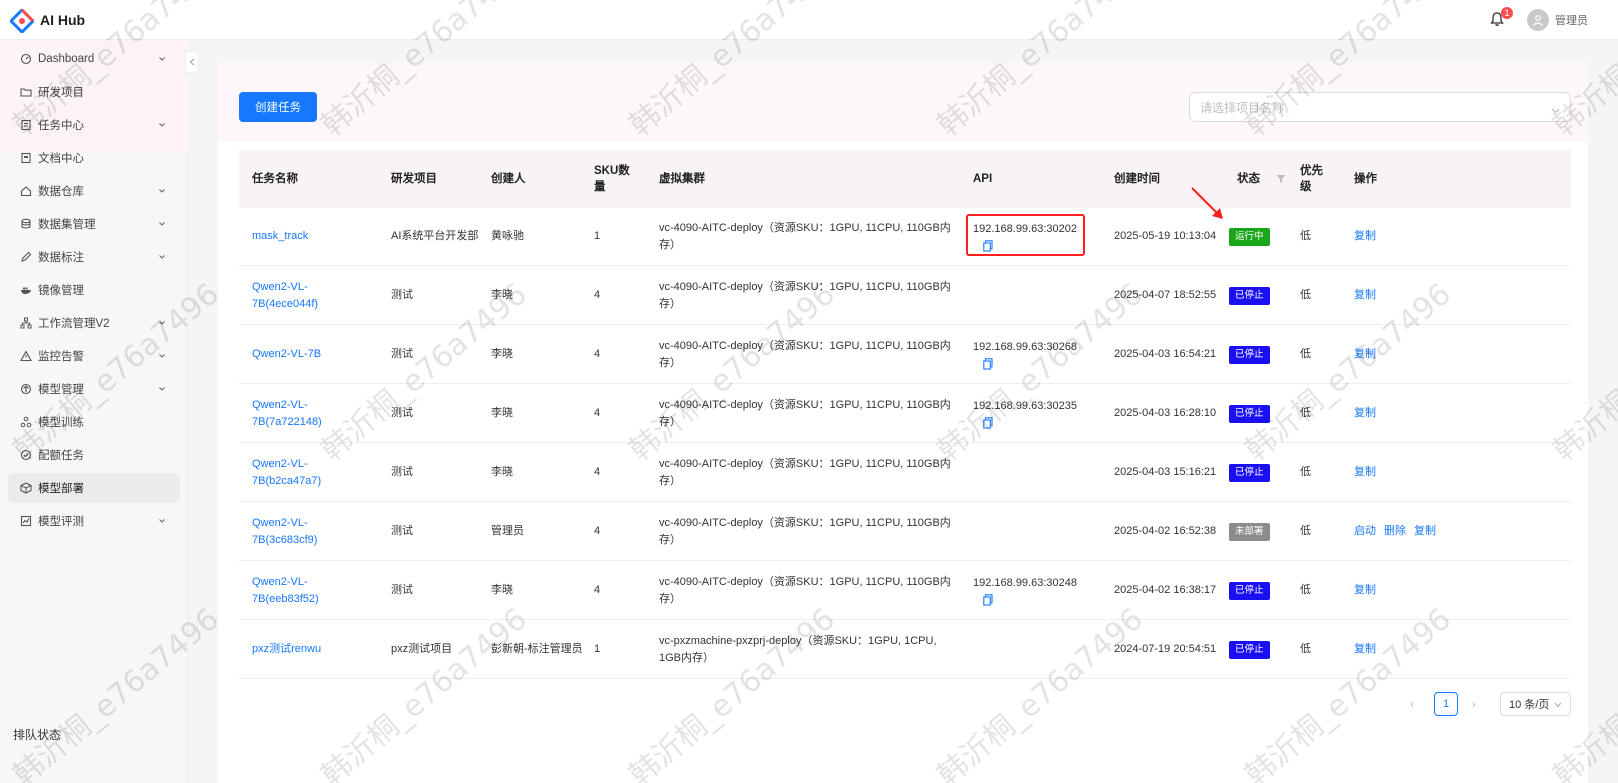 This screenshot has height=783, width=1618. Describe the element at coordinates (1025, 406) in the screenshot. I see `api-address: 192.168.99.63:30235` at that location.